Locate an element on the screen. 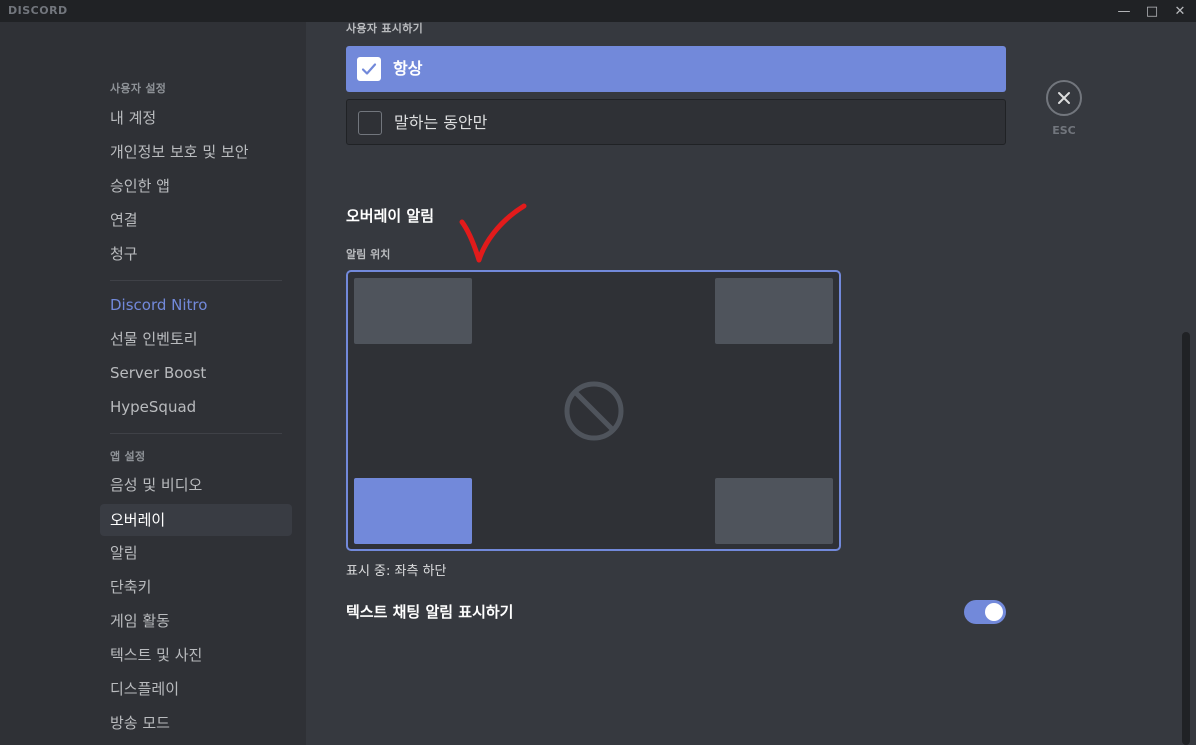 Image resolution: width=1196 pixels, height=745 pixels. close-icon: ✕ is located at coordinates (1180, 11).